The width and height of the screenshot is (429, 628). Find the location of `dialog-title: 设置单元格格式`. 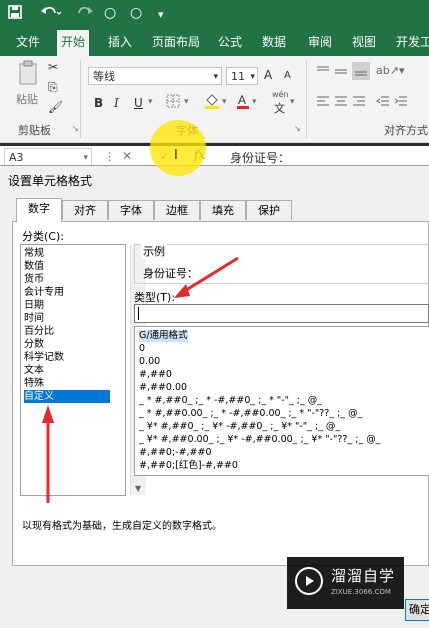

dialog-title: 设置单元格格式 is located at coordinates (50, 181).